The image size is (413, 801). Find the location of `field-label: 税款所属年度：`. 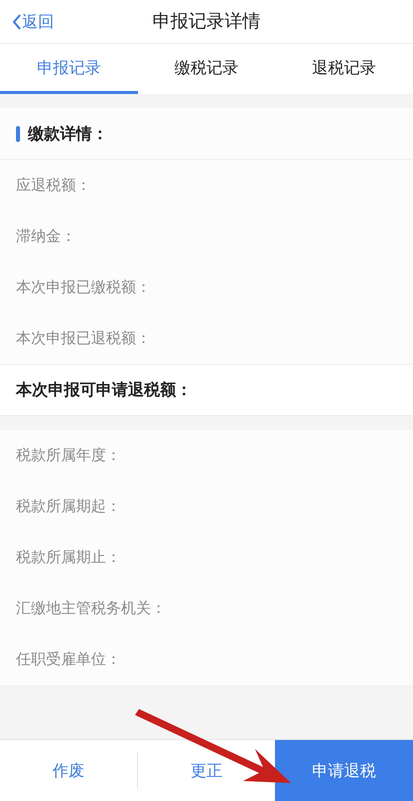

field-label: 税款所属年度： is located at coordinates (68, 455).